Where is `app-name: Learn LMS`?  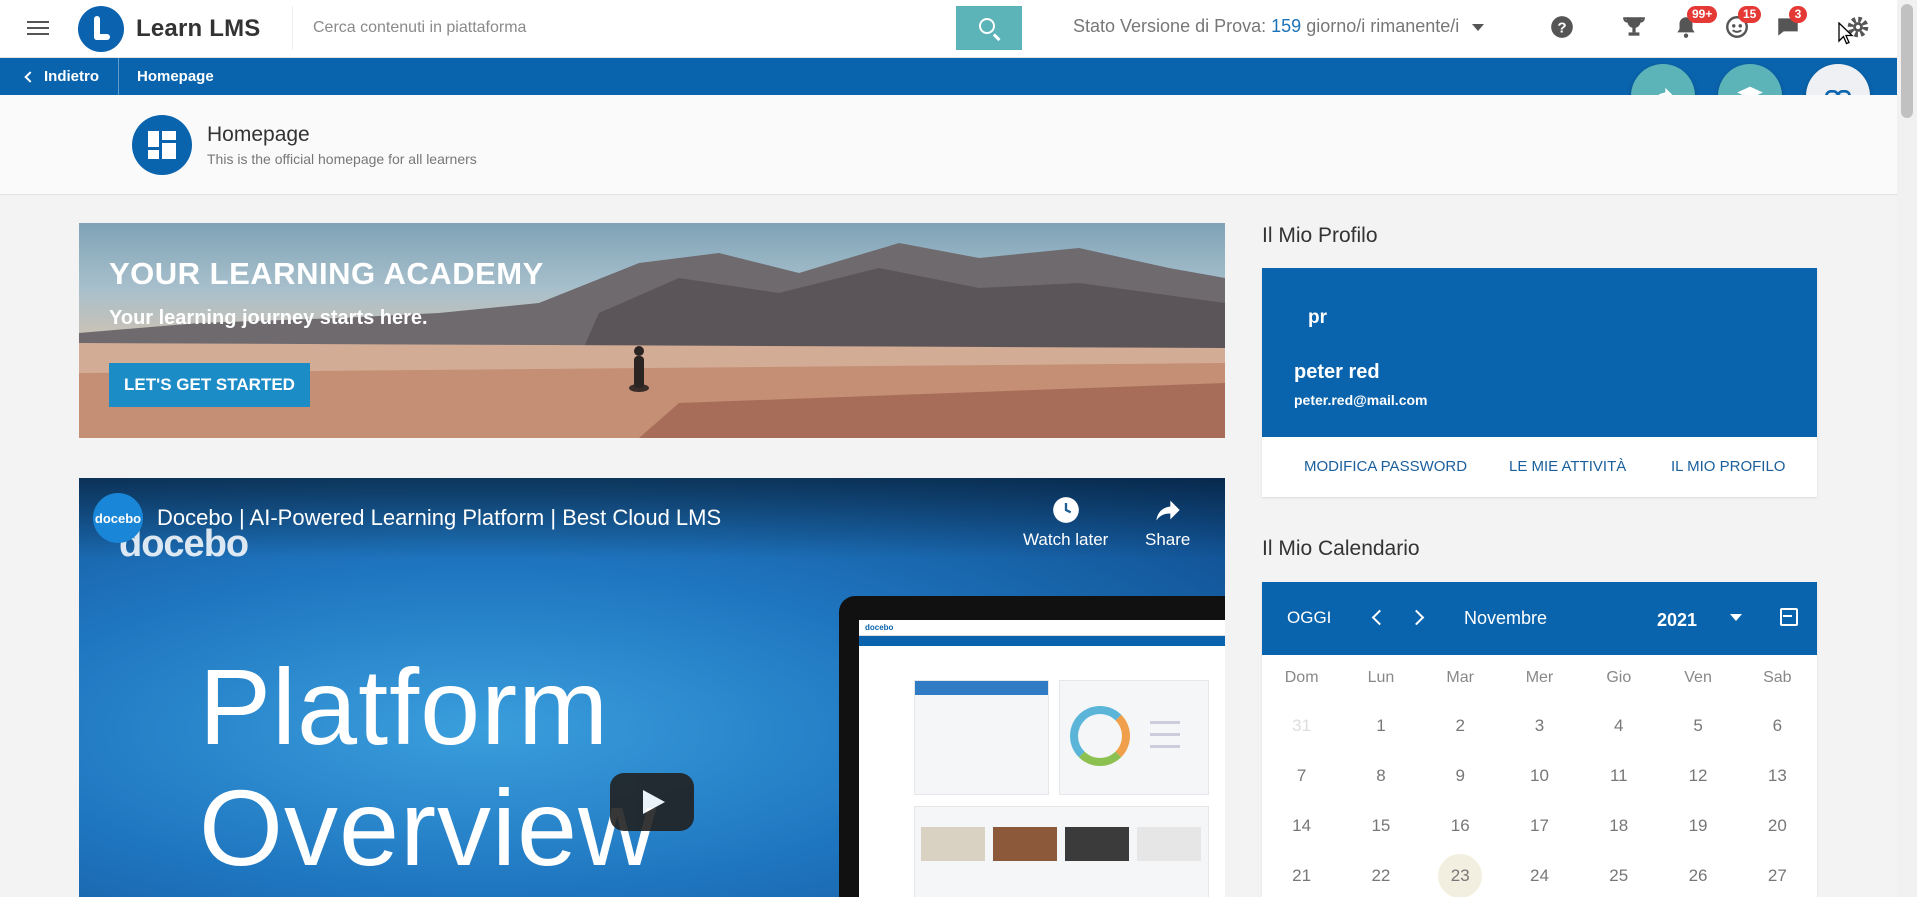
app-name: Learn LMS is located at coordinates (198, 28).